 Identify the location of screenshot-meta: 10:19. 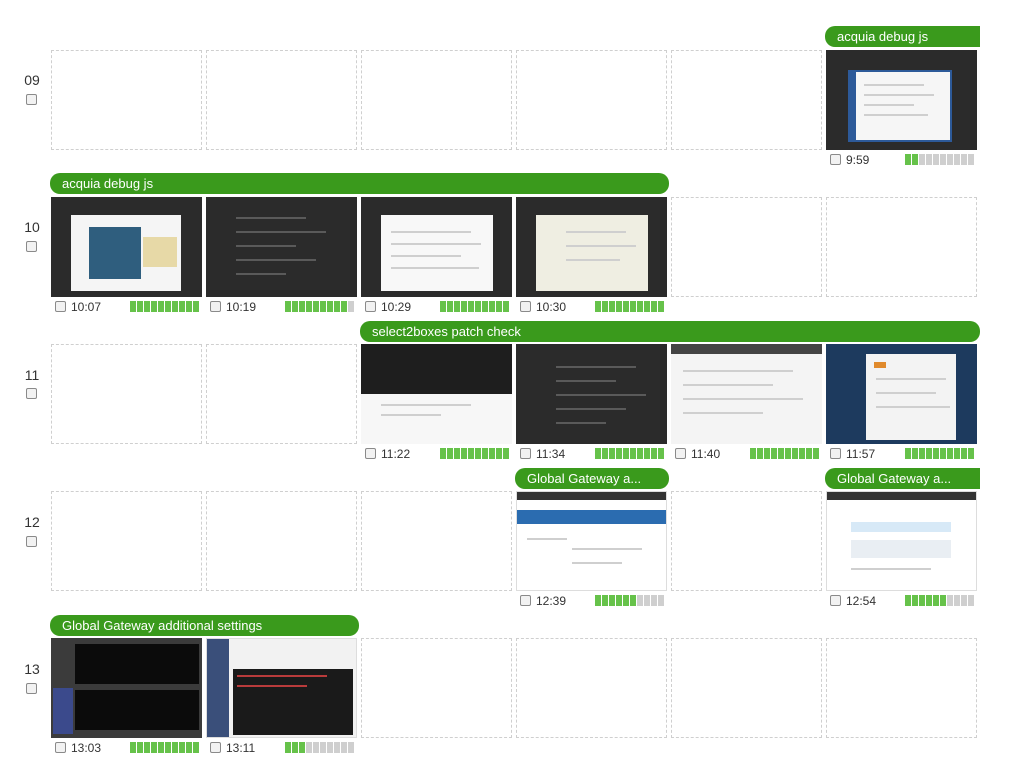
(283, 307).